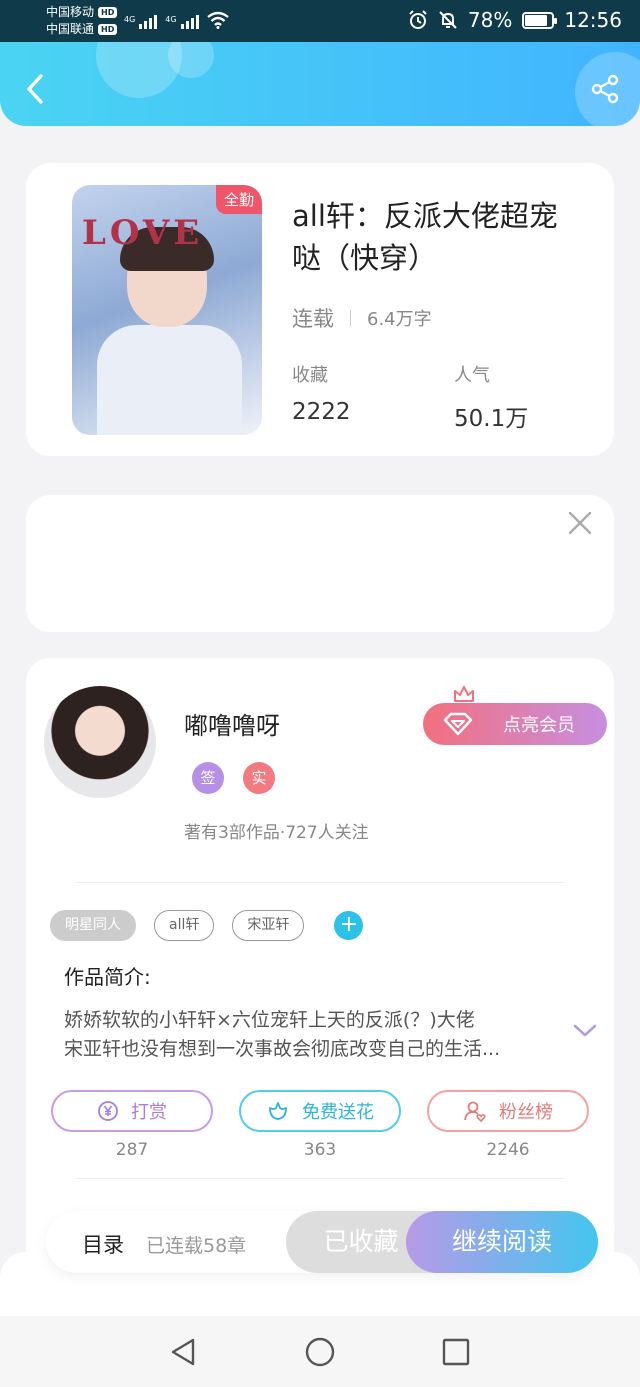 This screenshot has width=640, height=1387. I want to click on cover-title-art: LOVE, so click(143, 233).